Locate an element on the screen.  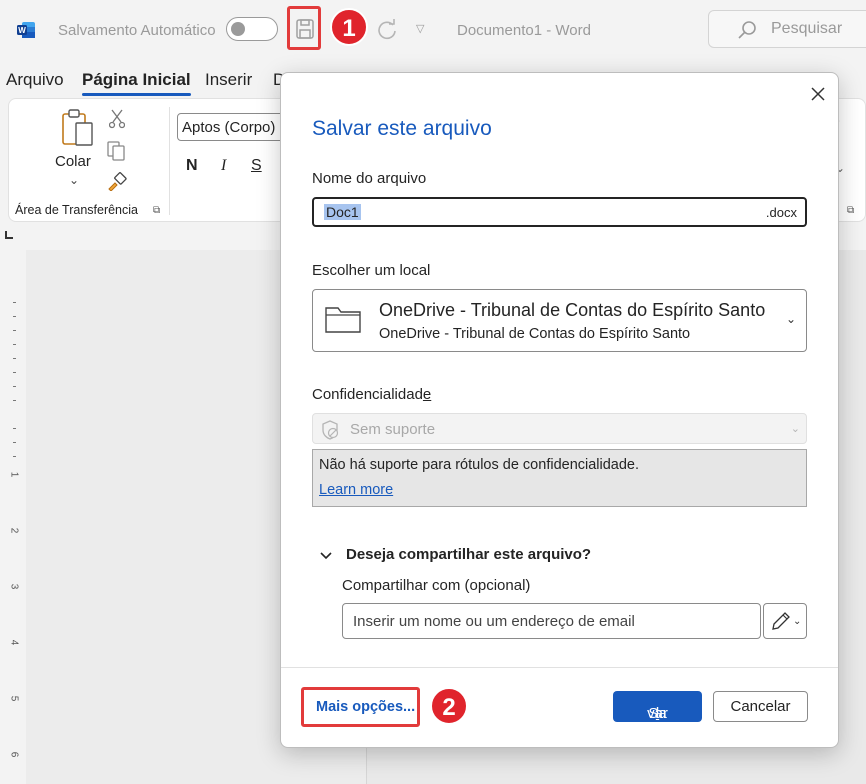
share-with-label: Compartilhar com (opcional) is located at coordinates (436, 585).